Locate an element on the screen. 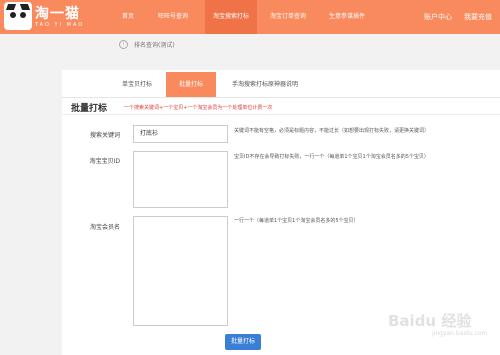 This screenshot has width=500, height=355. logo-subtitle: TAO YI MAO is located at coordinates (60, 25).